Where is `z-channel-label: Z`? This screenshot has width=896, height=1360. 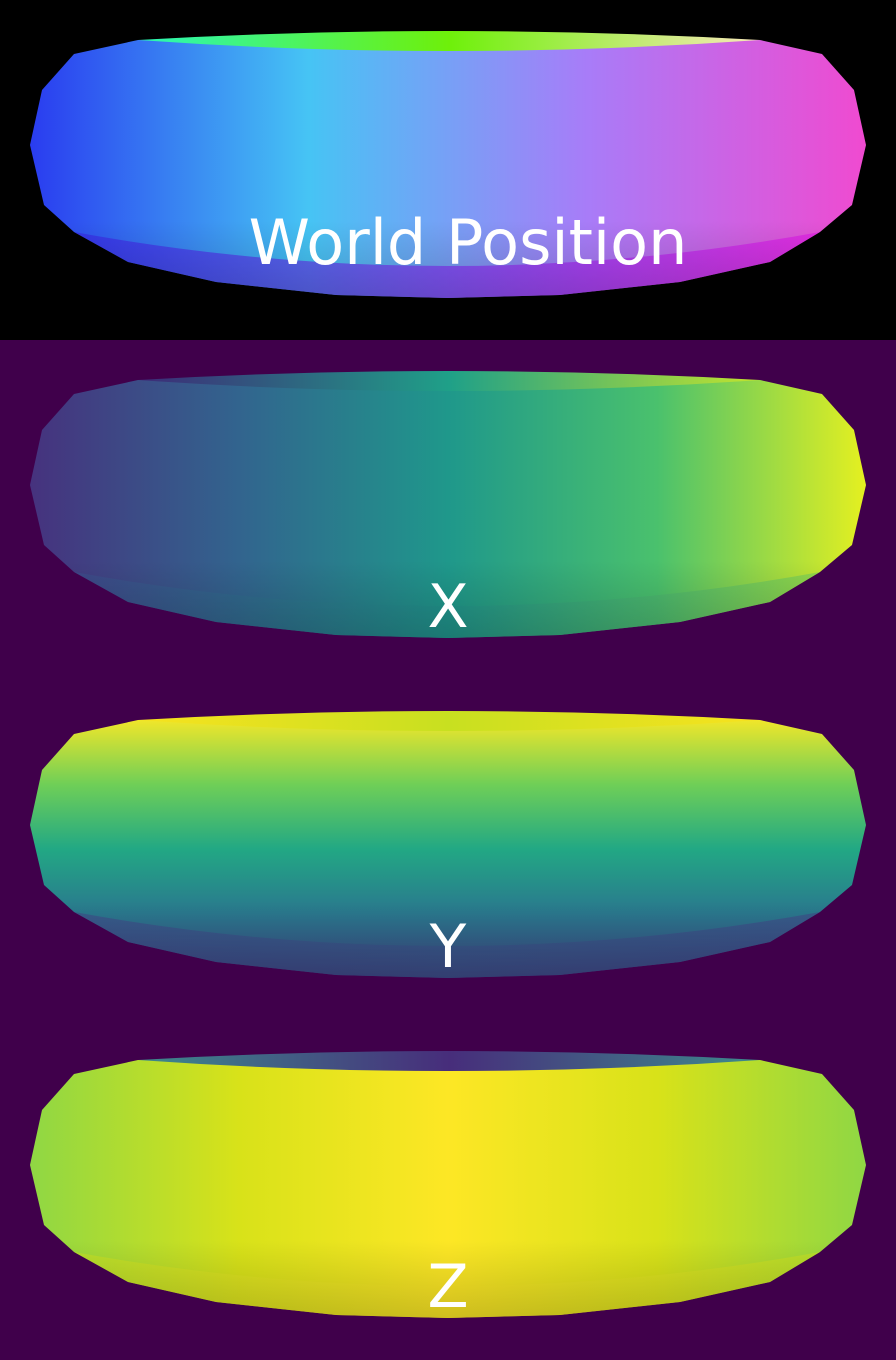 z-channel-label: Z is located at coordinates (448, 1287).